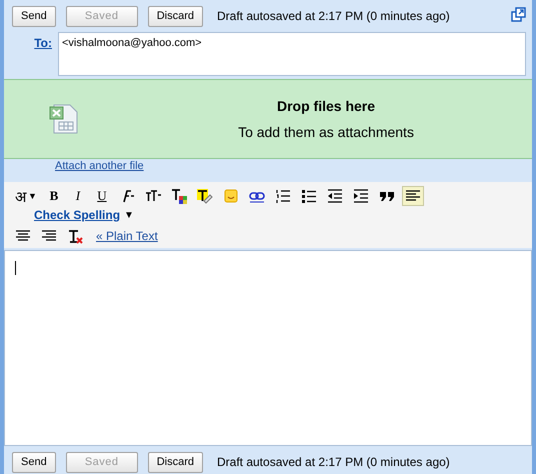  What do you see at coordinates (26, 196) in the screenshot?
I see `input-tools-button: अ▼` at bounding box center [26, 196].